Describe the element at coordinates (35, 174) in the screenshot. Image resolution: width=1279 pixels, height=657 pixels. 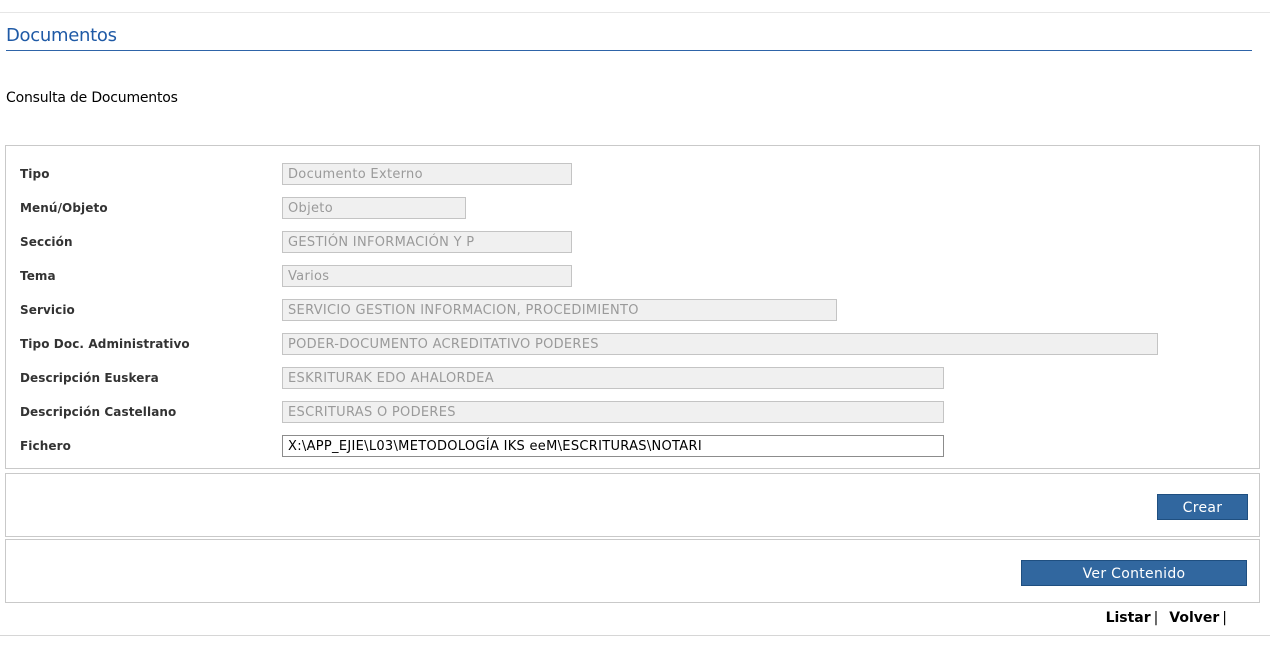
I see `tipo-label: Tipo` at that location.